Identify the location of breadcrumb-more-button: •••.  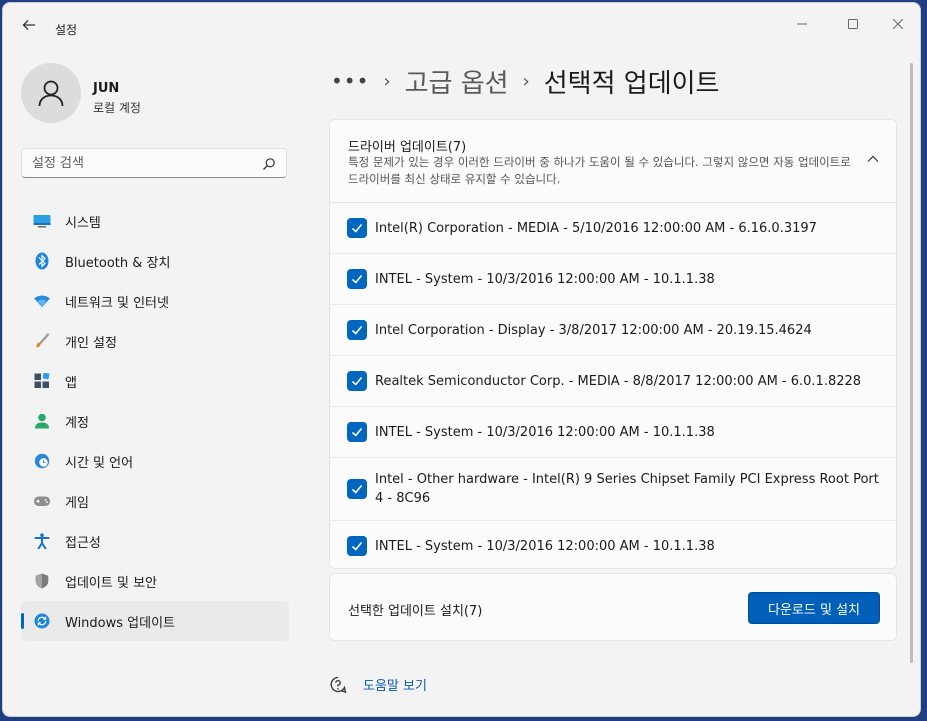
(350, 81).